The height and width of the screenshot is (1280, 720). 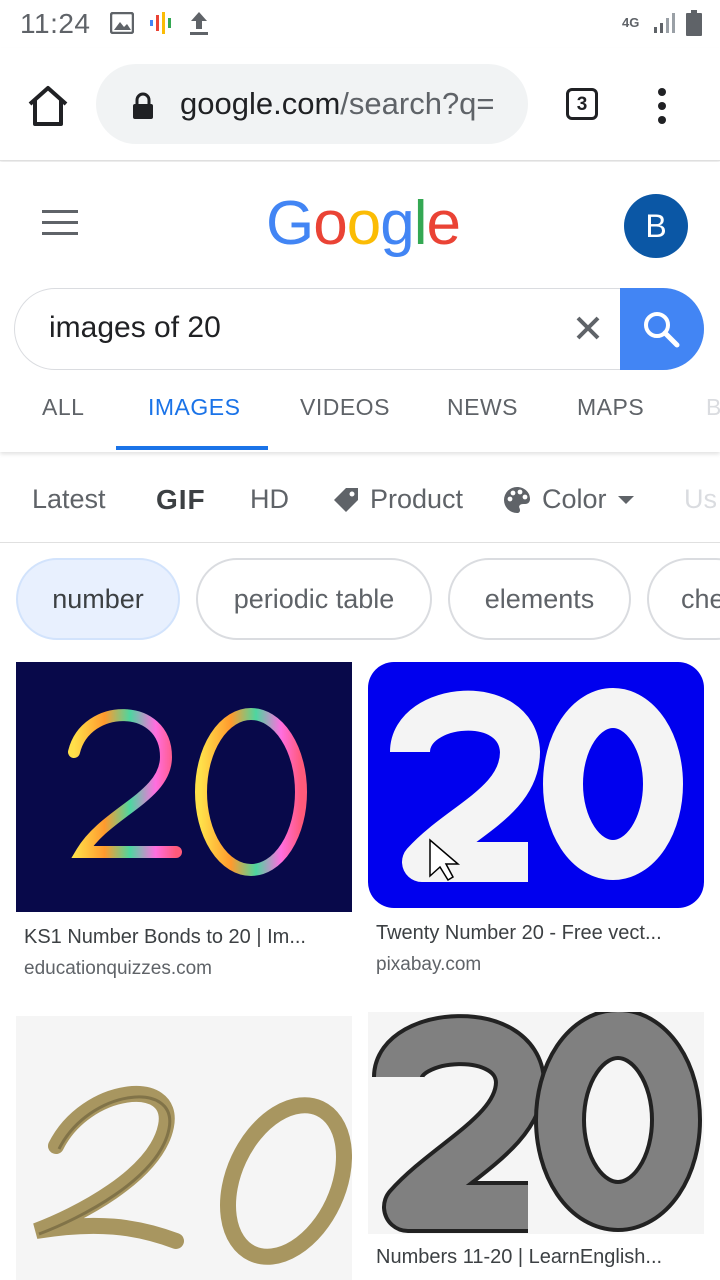 What do you see at coordinates (55, 23) in the screenshot?
I see `status-time: 11:24` at bounding box center [55, 23].